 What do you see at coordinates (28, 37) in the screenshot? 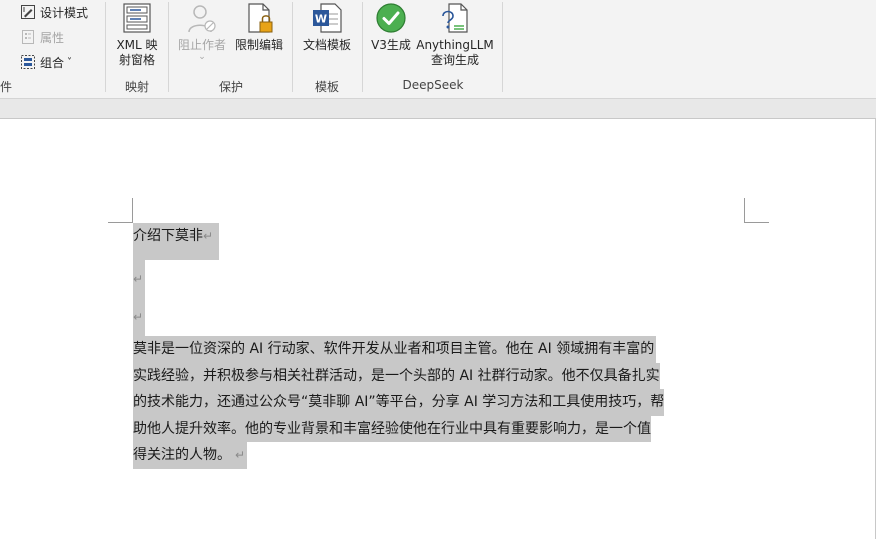
I see `properties-icon` at bounding box center [28, 37].